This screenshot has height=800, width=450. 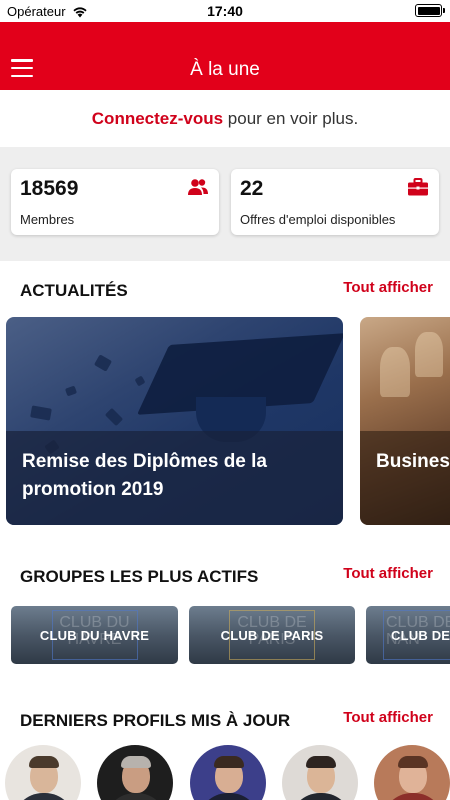 I want to click on group-card: CLUB DE NAN CLUB DE, so click(x=408, y=635).